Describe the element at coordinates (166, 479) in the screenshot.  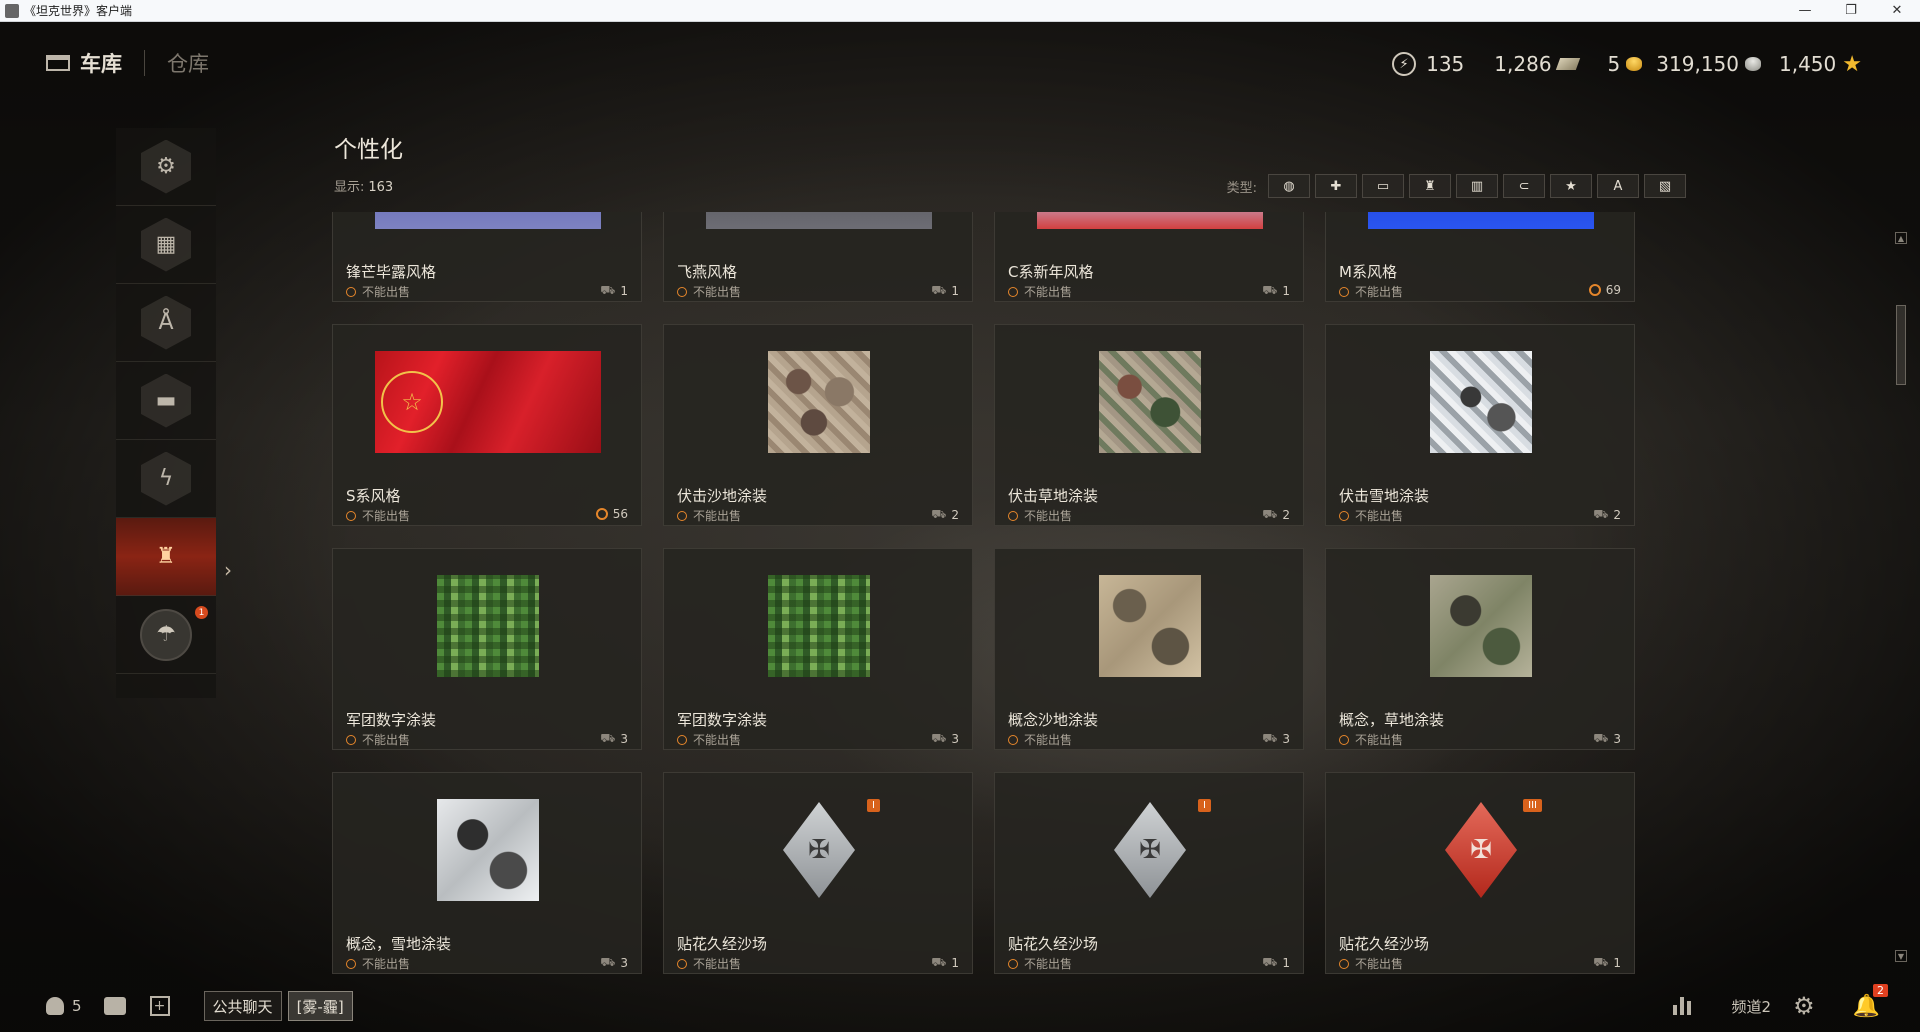
I see `sidebar-item-boosters: ϟ` at that location.